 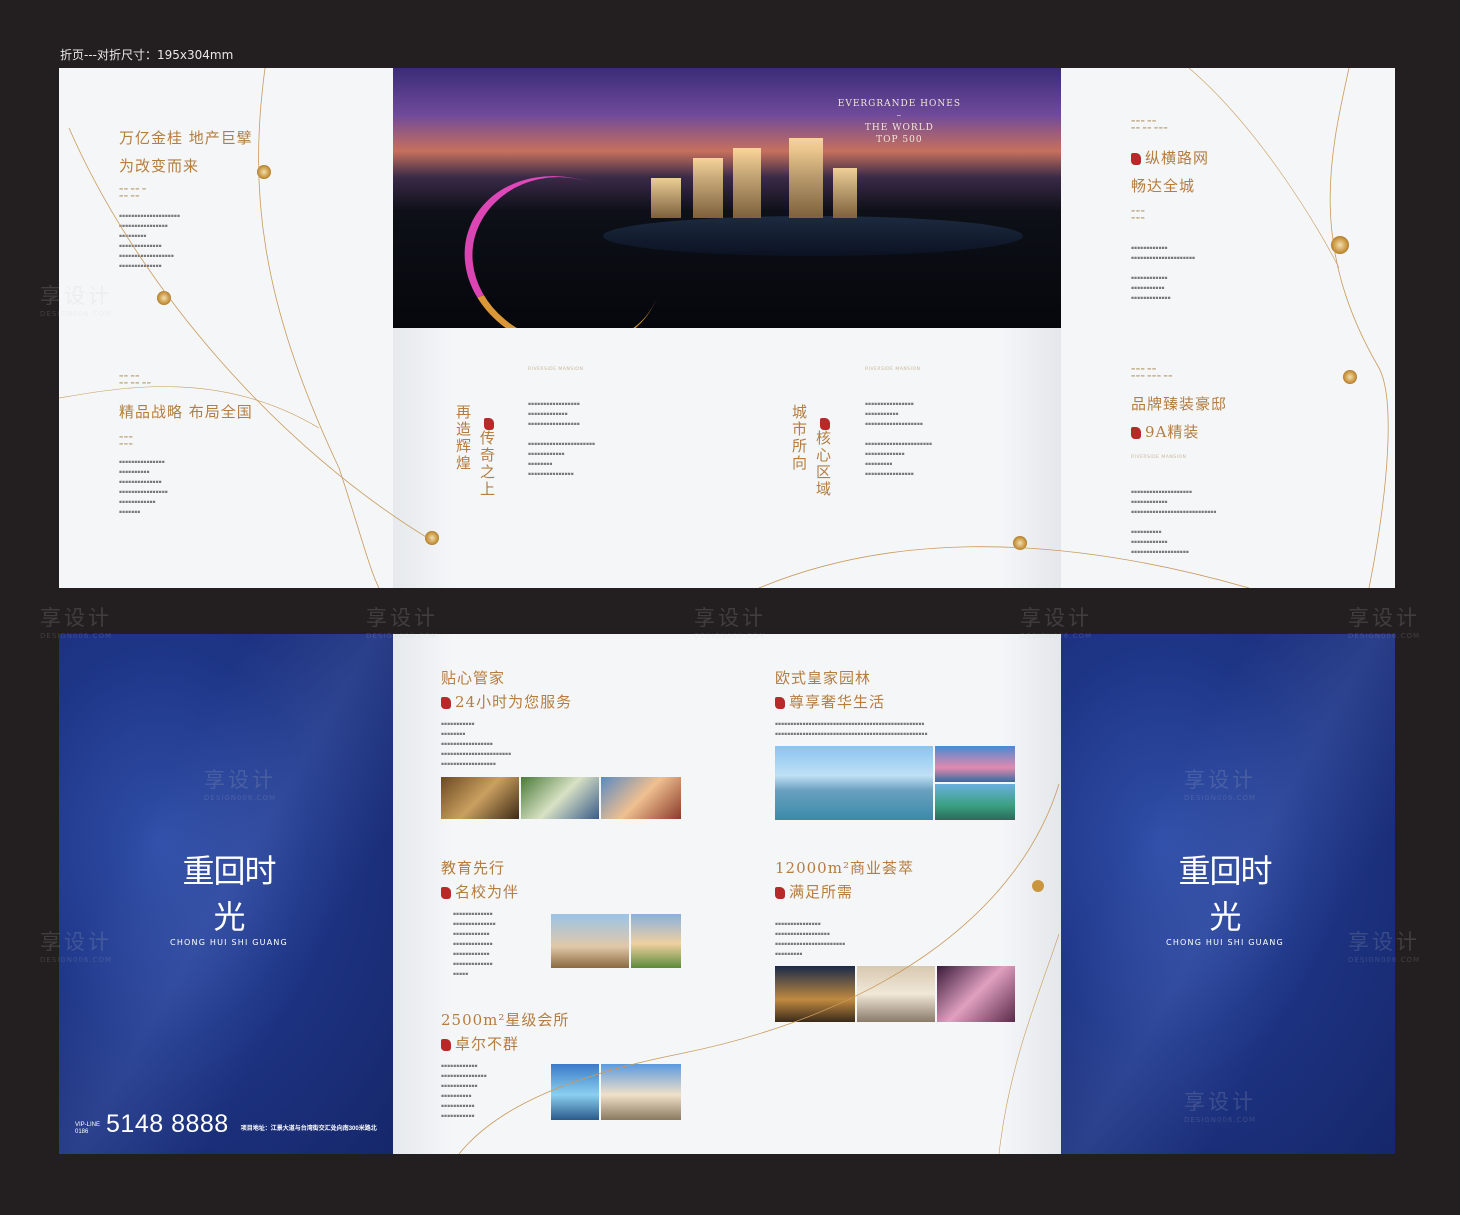 I want to click on photo-shoppers, so click(x=976, y=994).